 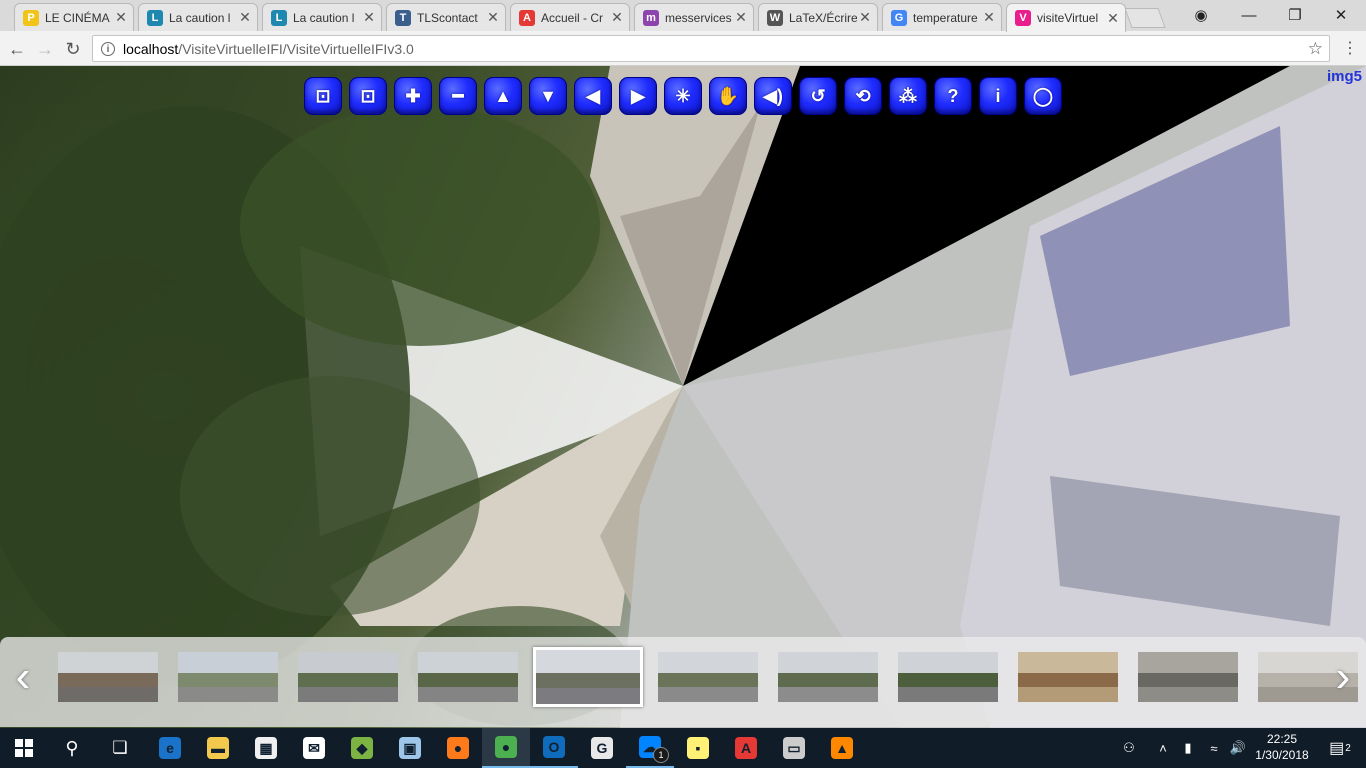 I want to click on show-hidden-icons-icon: ˄, so click(x=1163, y=748).